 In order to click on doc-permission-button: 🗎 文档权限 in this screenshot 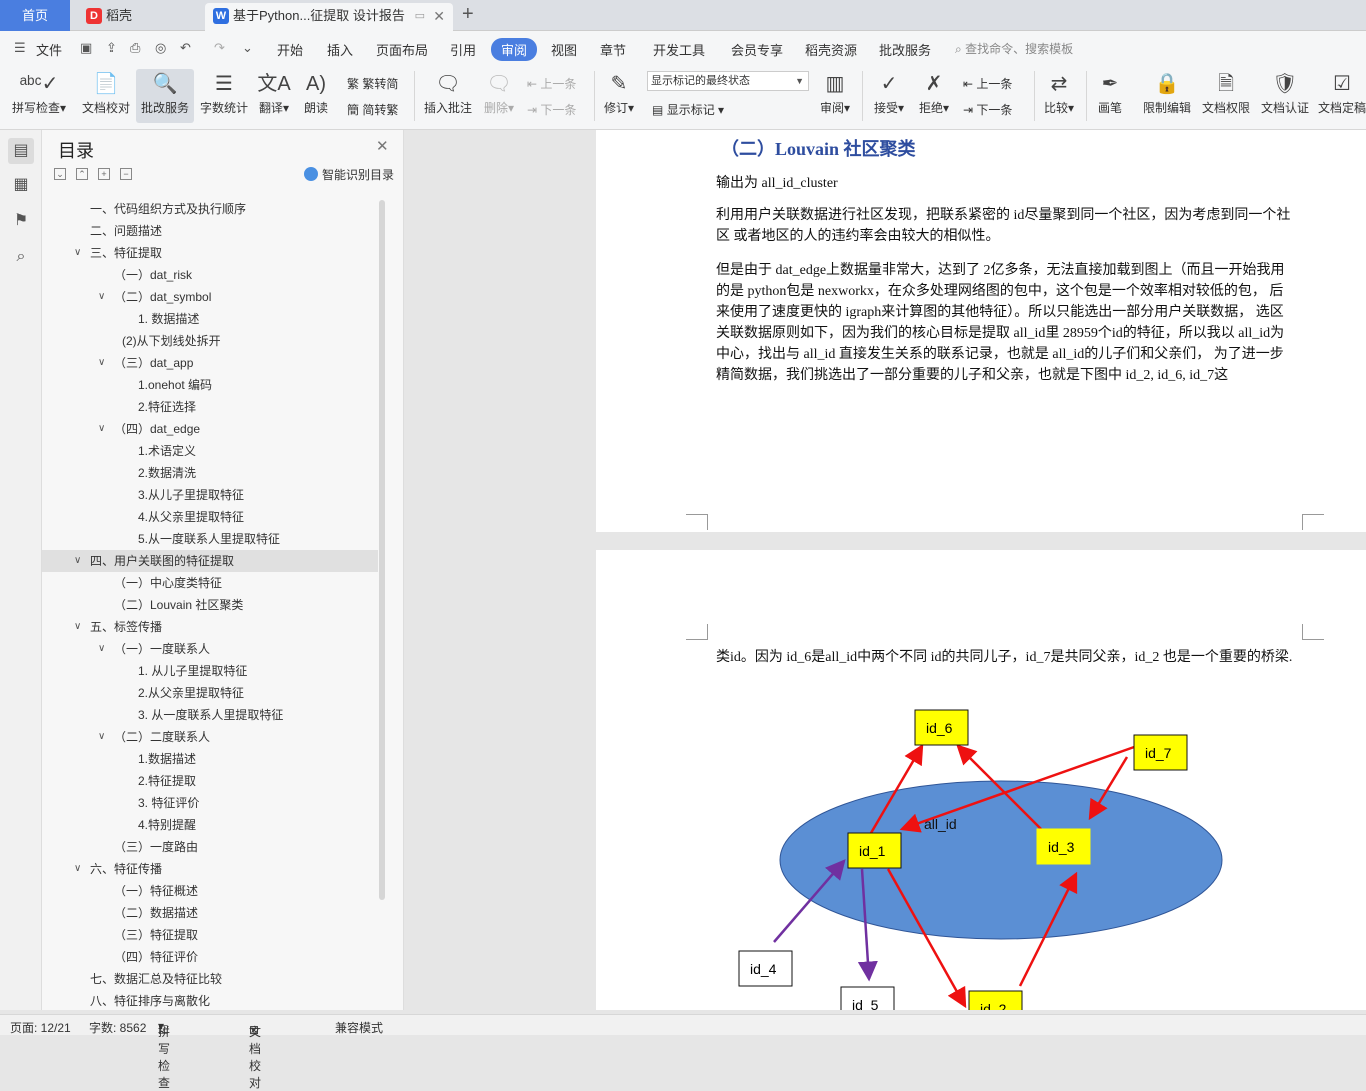, I will do `click(1226, 96)`.